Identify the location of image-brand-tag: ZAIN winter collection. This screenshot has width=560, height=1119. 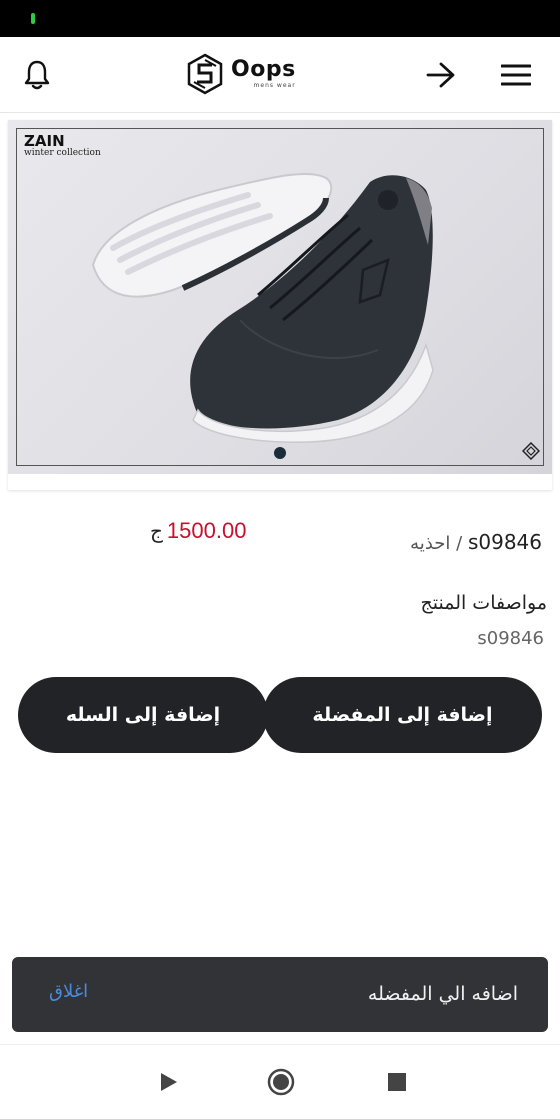
(62, 146).